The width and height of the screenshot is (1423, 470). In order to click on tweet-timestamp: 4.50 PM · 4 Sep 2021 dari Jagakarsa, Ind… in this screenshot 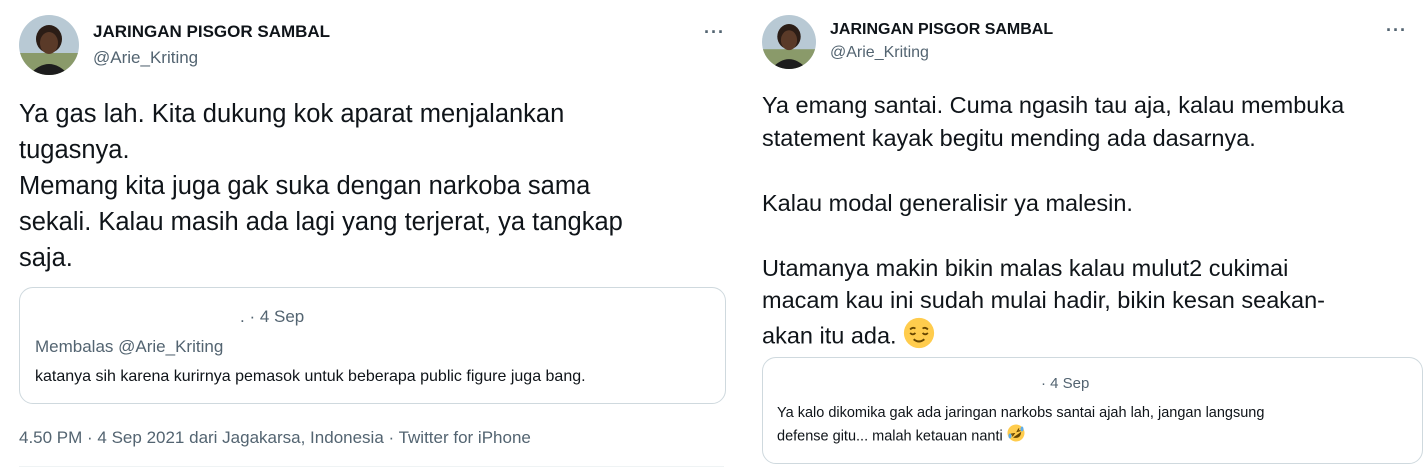, I will do `click(275, 438)`.